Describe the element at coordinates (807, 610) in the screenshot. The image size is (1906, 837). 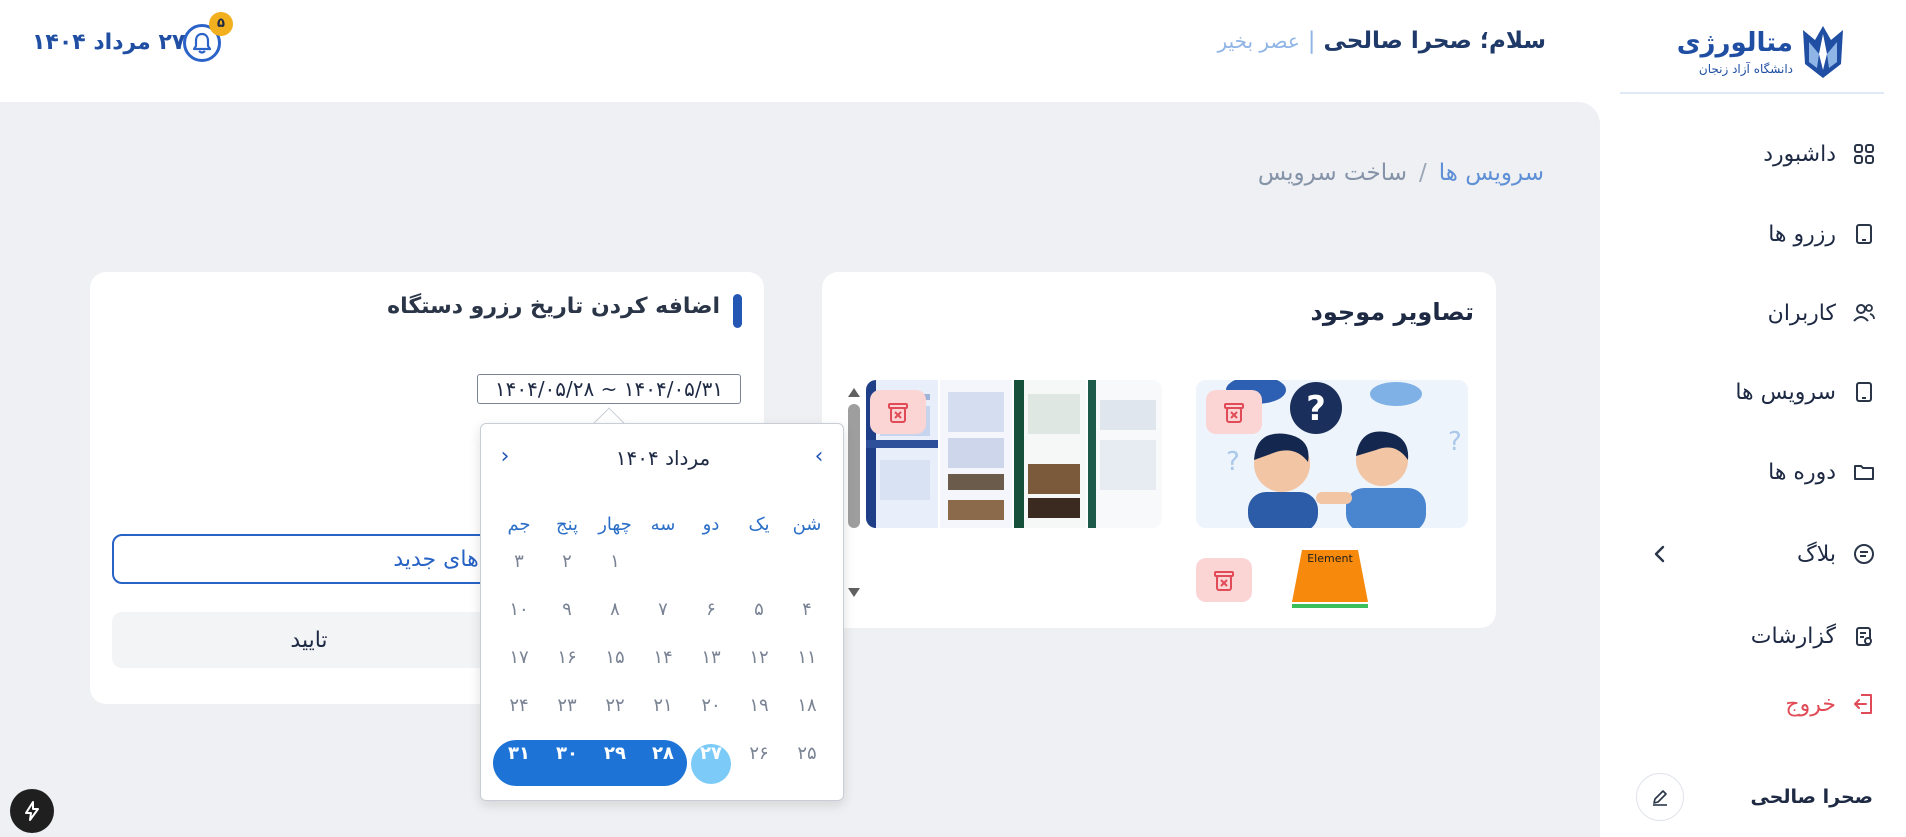
I see `calendar-day: ۴` at that location.